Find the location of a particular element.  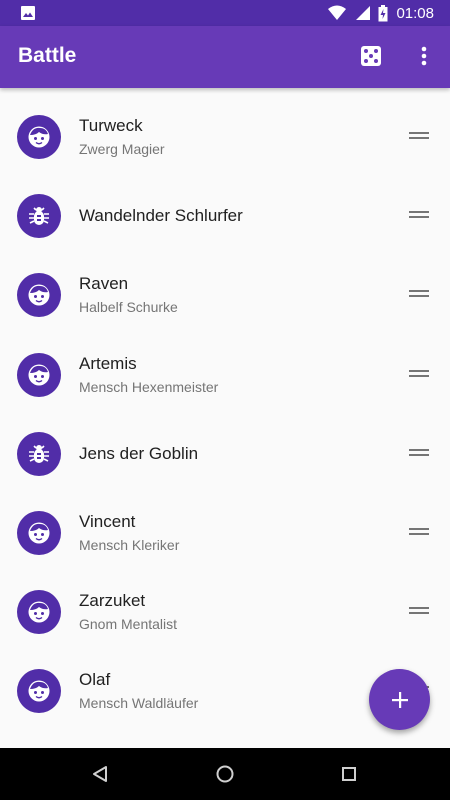

character-row: Artemis Mensch Hexenmeister is located at coordinates (225, 374).